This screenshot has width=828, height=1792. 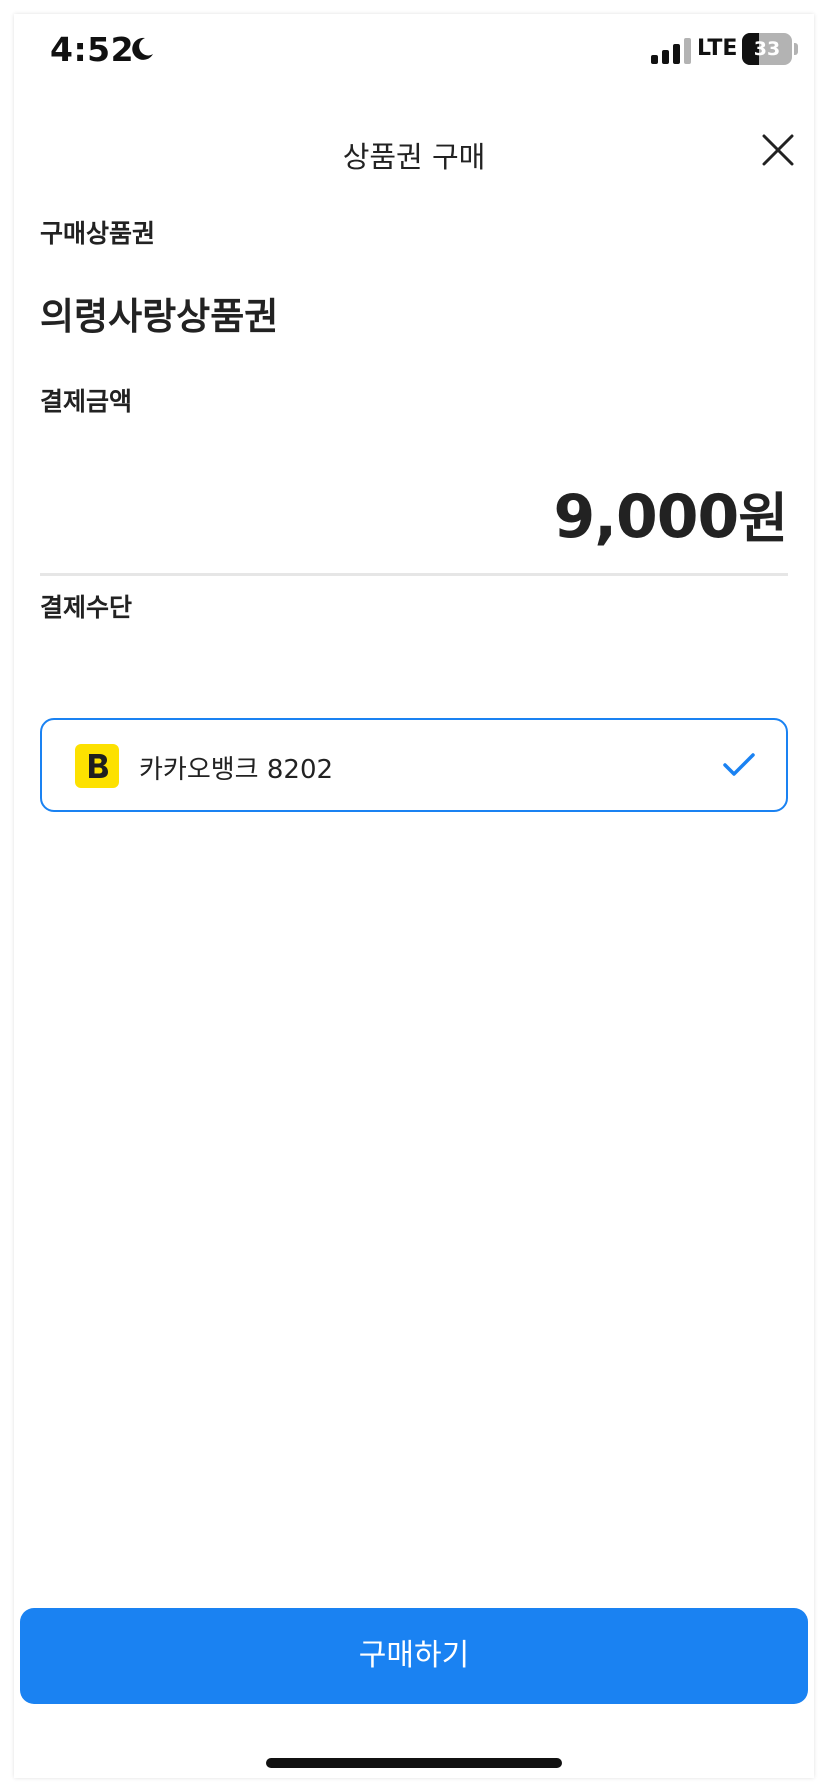 I want to click on bank-logo-glyph, so click(x=98, y=766).